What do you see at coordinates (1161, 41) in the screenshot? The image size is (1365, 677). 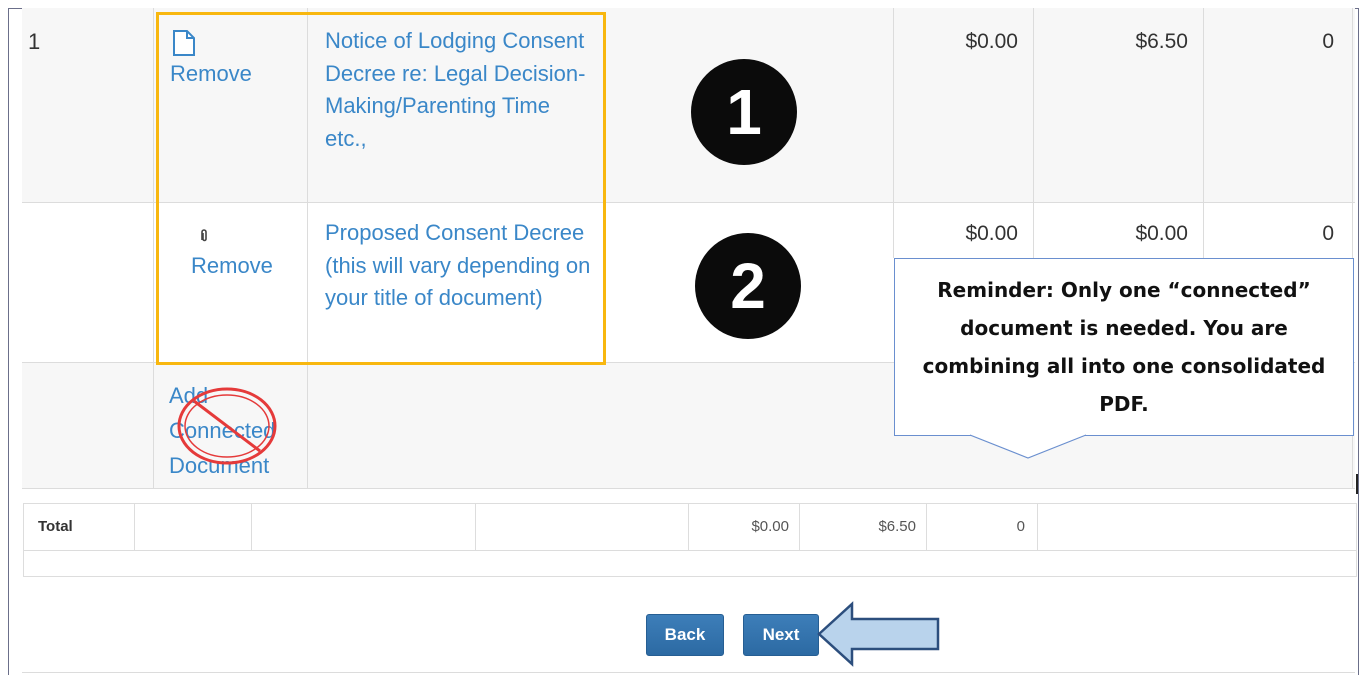 I see `fee-amount: $6.50` at bounding box center [1161, 41].